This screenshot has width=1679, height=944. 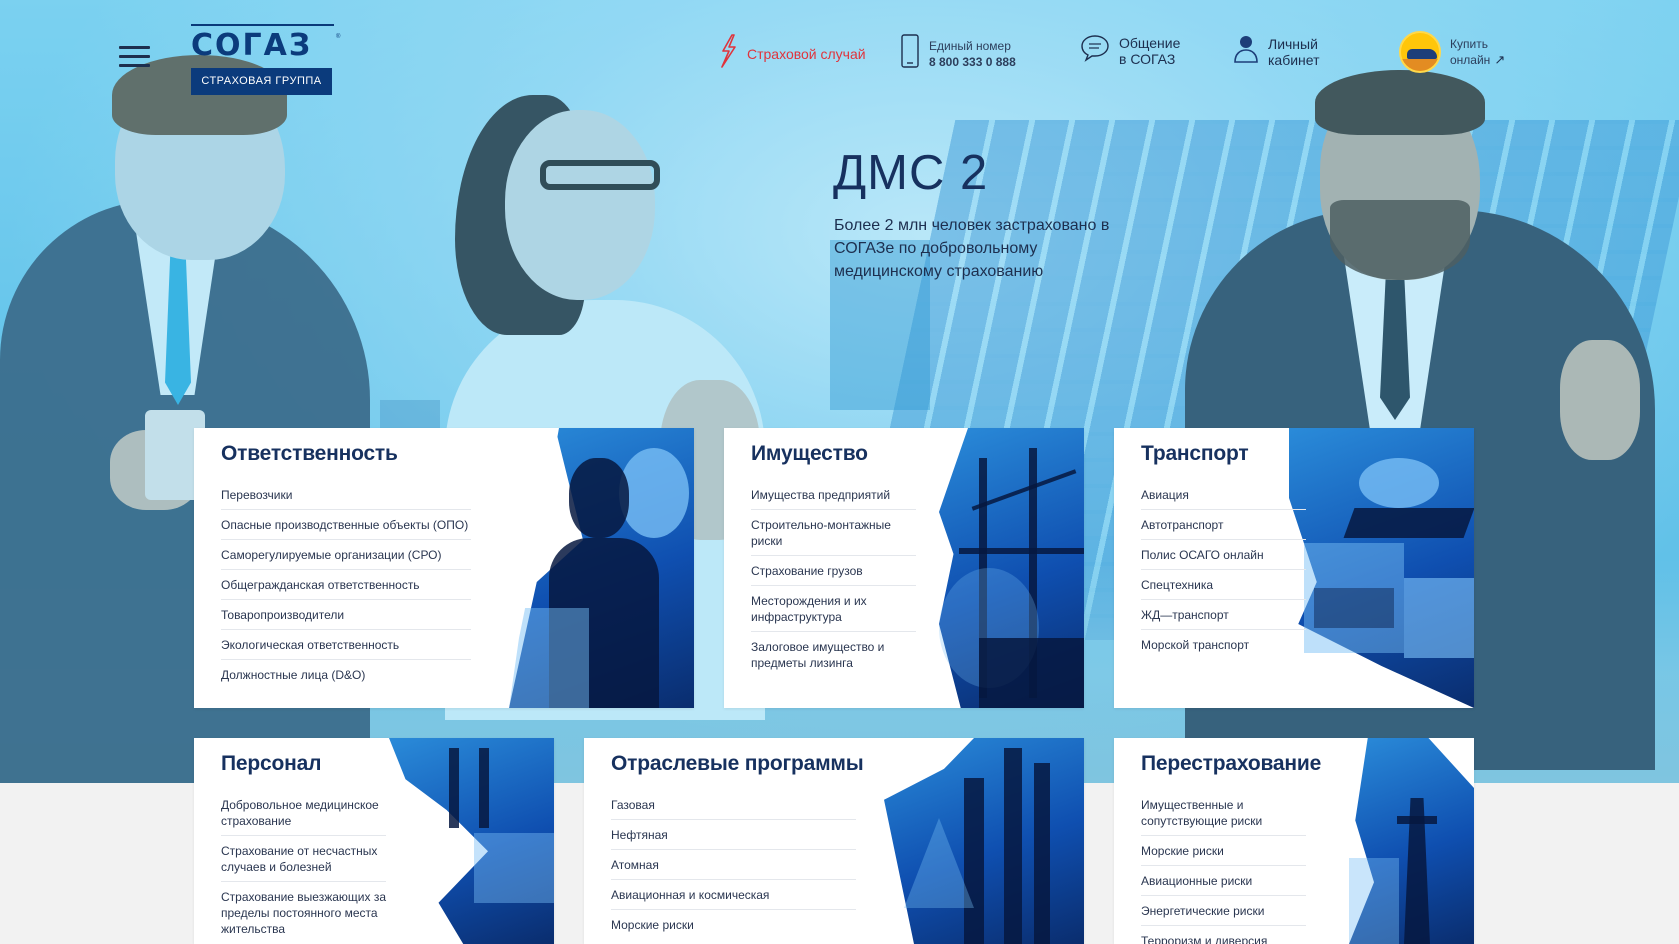 What do you see at coordinates (910, 53) in the screenshot?
I see `phone-icon` at bounding box center [910, 53].